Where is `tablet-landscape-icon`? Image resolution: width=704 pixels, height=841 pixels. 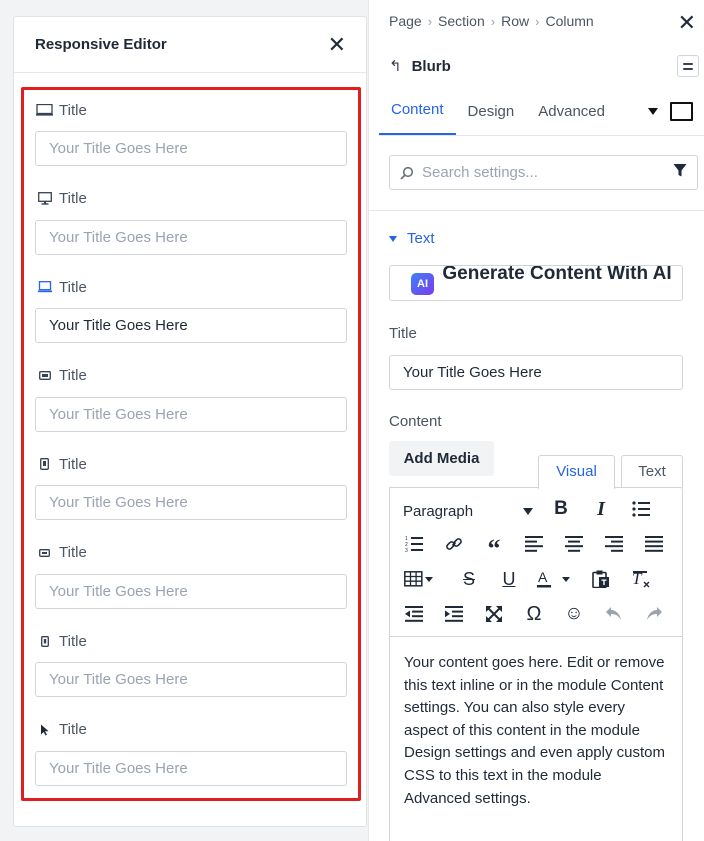
tablet-landscape-icon is located at coordinates (44, 375).